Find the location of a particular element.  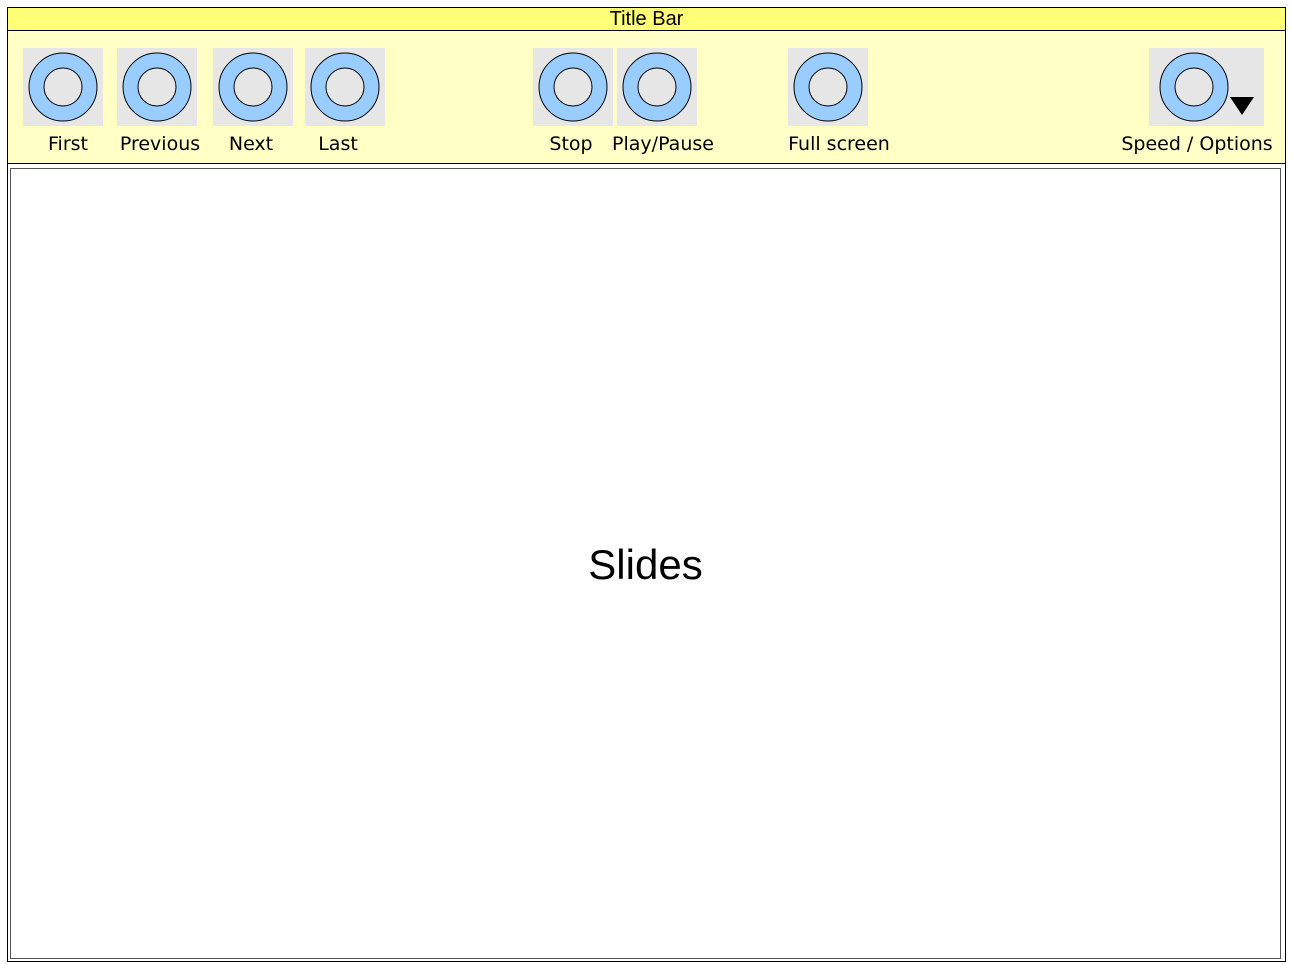

slides-label: Slides is located at coordinates (645, 564).